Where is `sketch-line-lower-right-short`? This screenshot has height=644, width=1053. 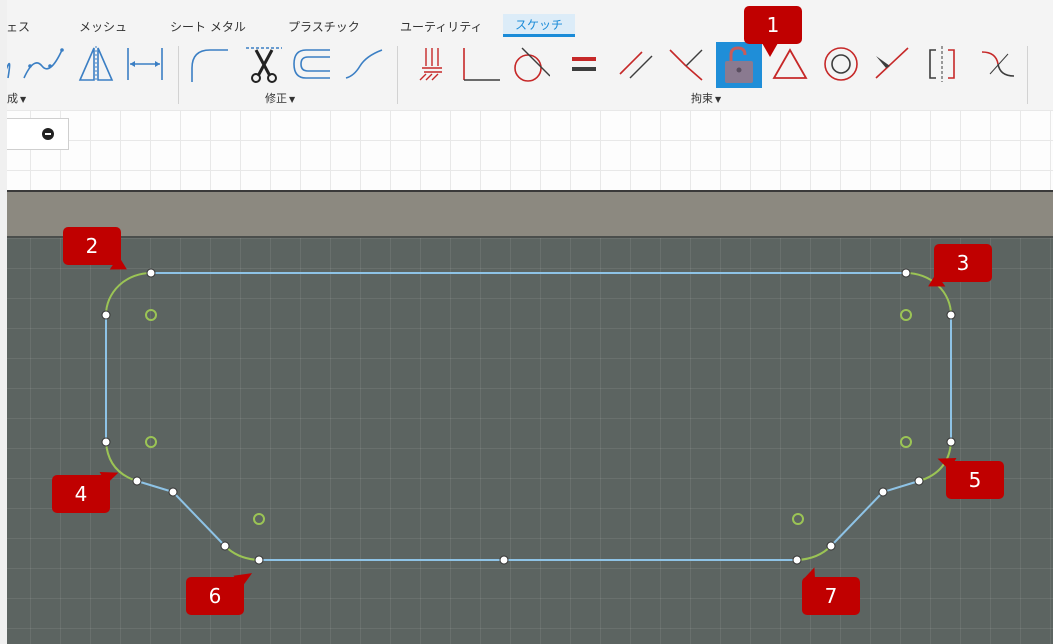
sketch-line-lower-right-short is located at coordinates (901, 486).